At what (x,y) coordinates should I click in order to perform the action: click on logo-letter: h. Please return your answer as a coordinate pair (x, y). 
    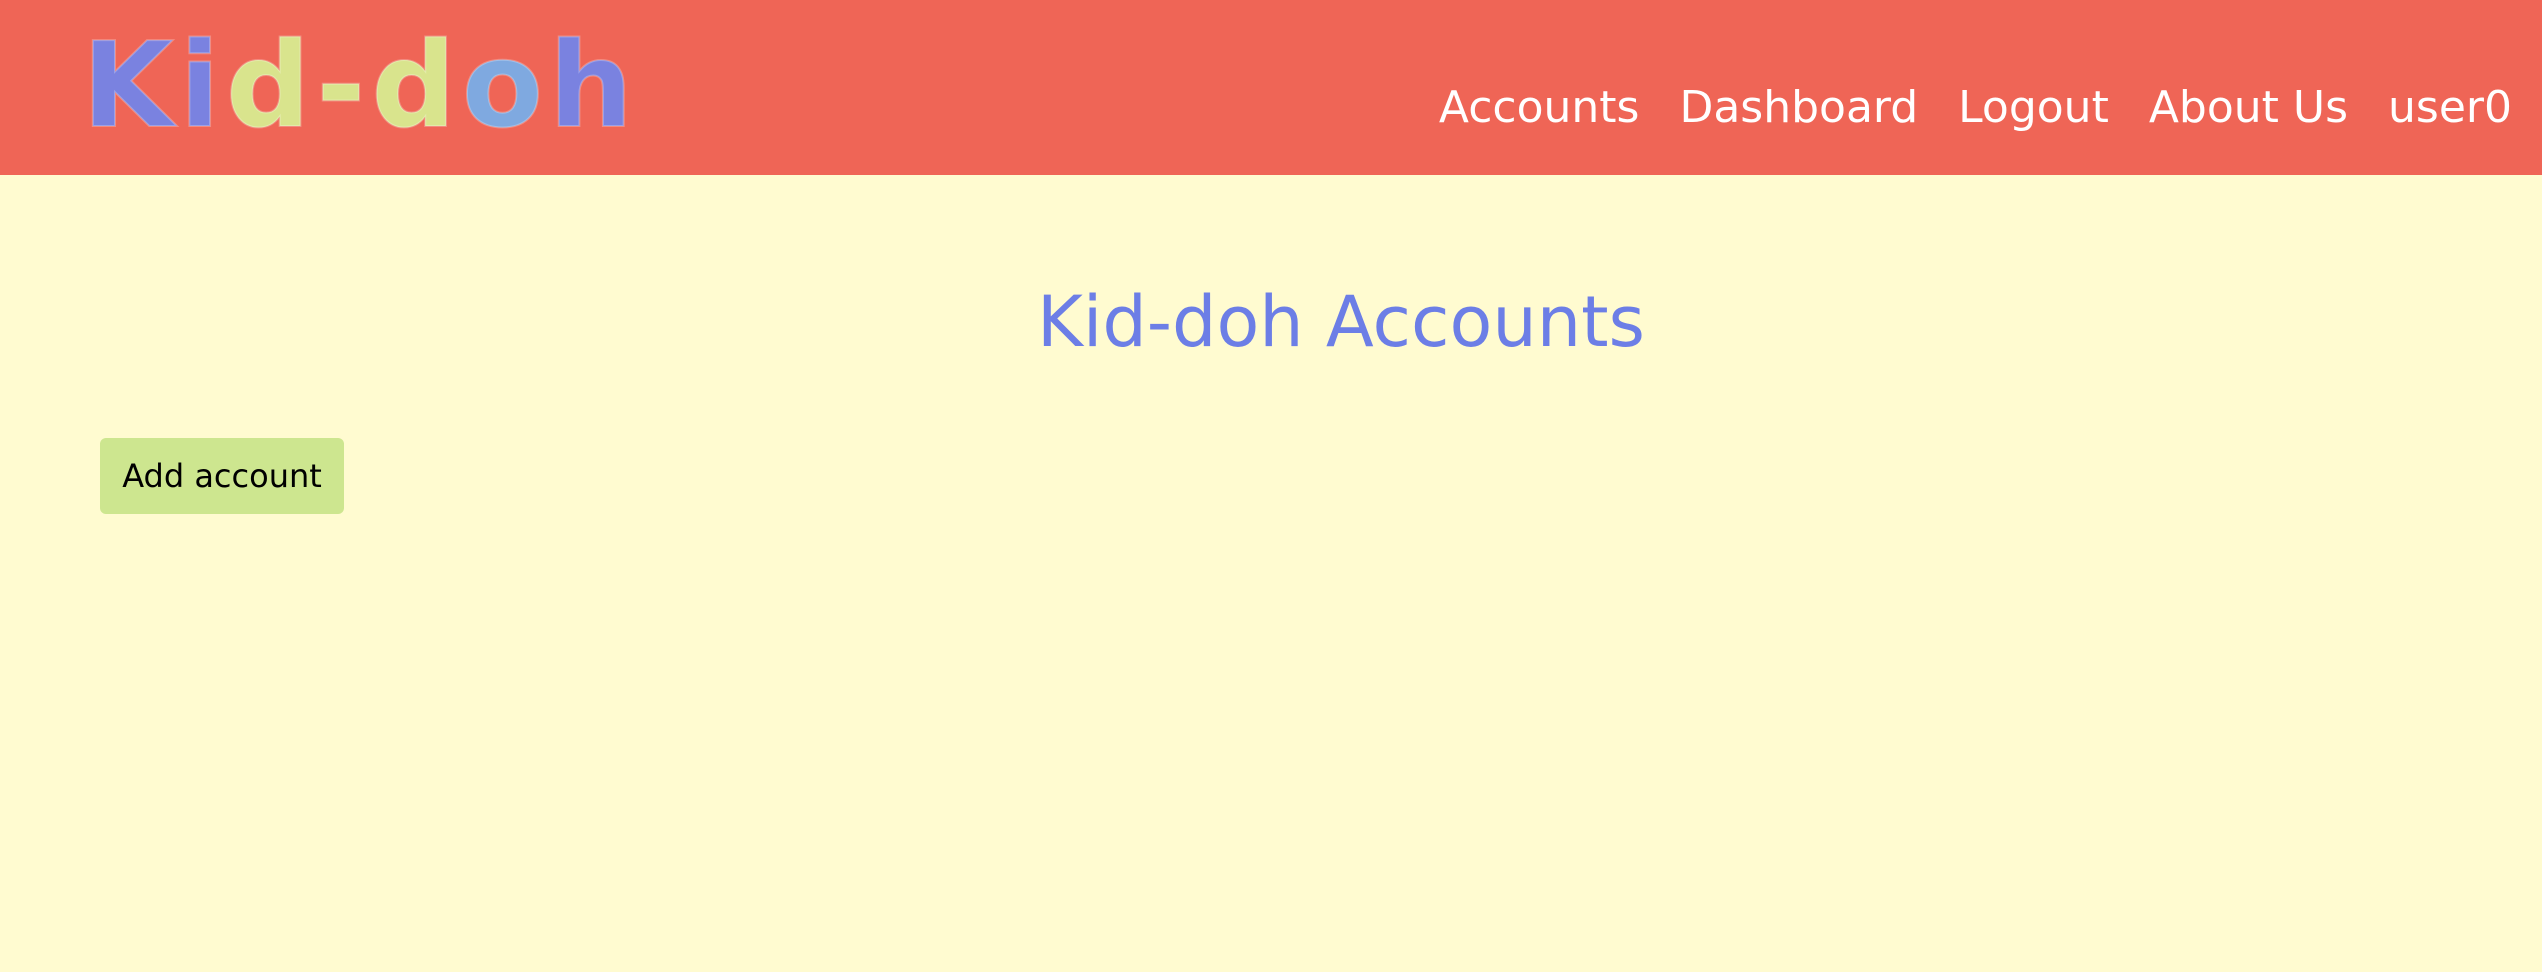
    Looking at the image, I should click on (593, 85).